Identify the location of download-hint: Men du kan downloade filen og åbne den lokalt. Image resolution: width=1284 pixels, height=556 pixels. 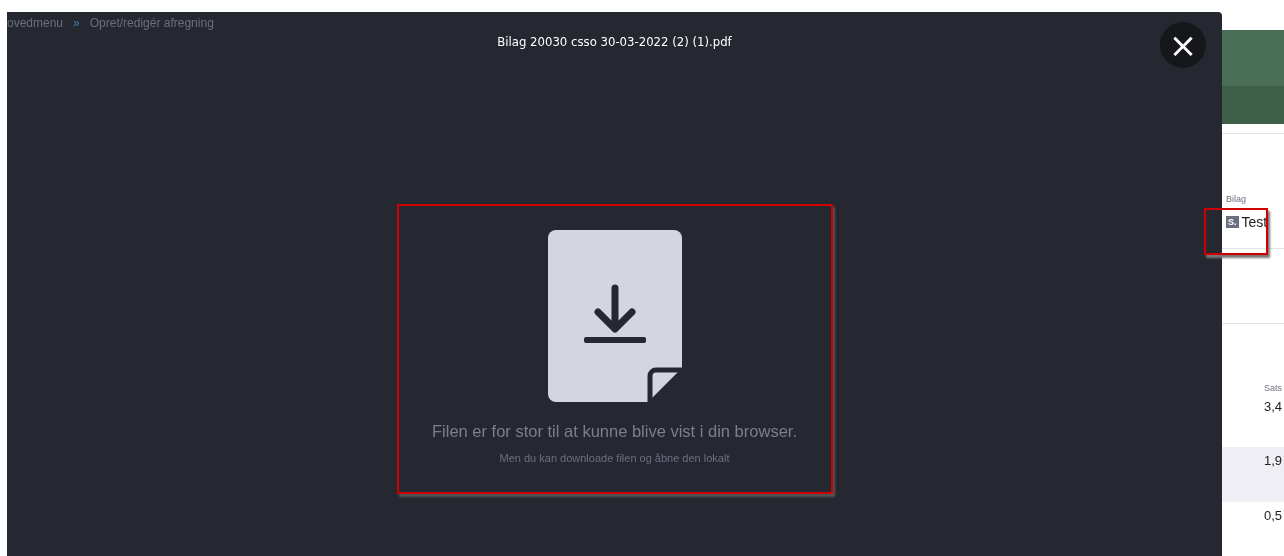
(614, 458).